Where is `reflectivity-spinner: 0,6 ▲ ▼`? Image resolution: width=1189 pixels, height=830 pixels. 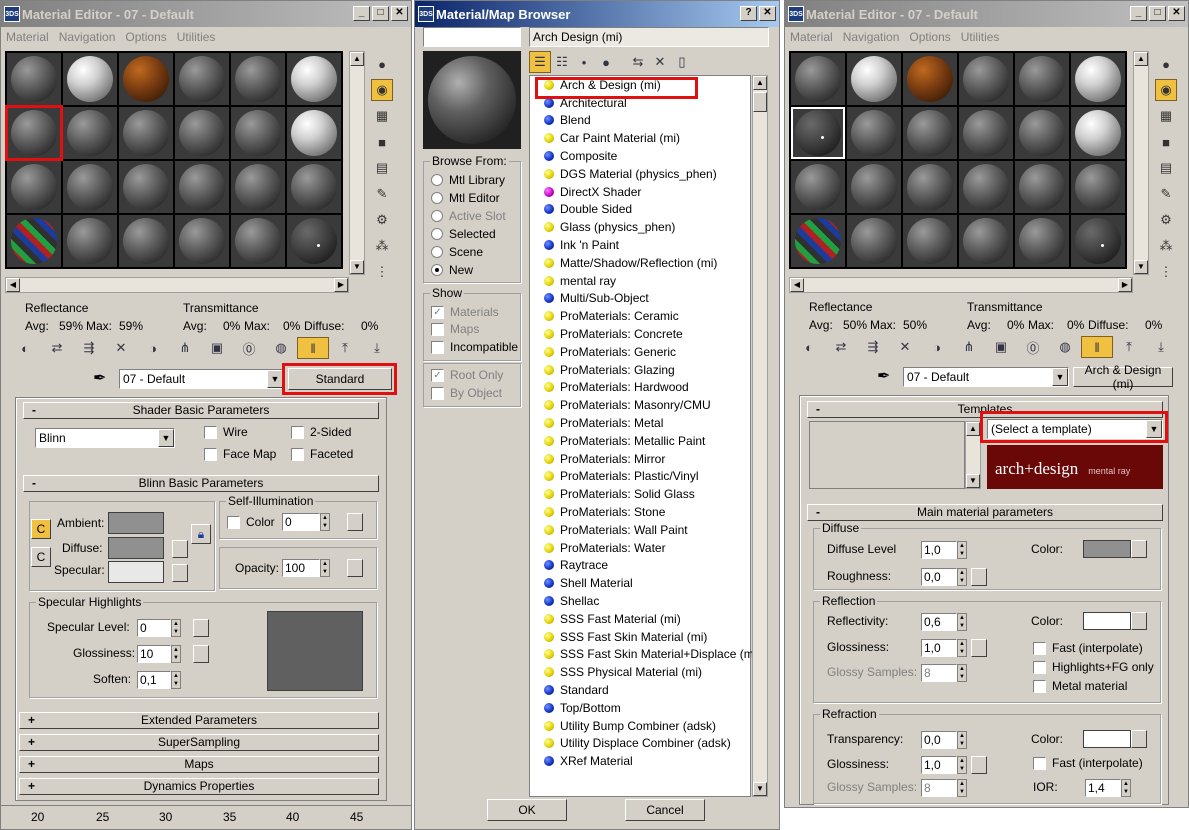
reflectivity-spinner: 0,6 ▲ ▼ is located at coordinates (944, 622).